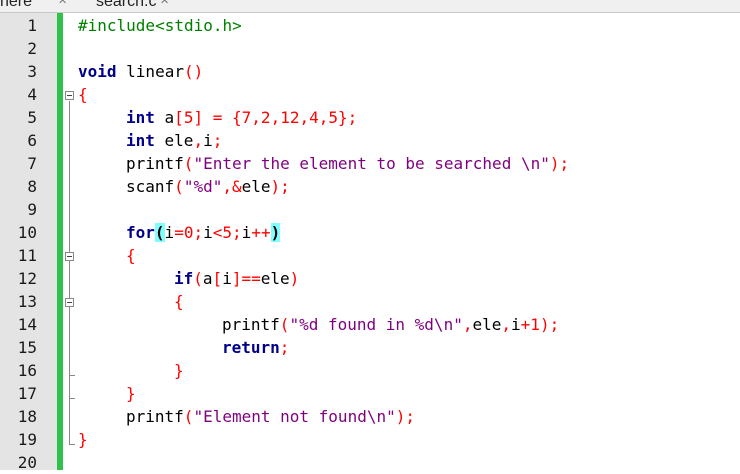 Image resolution: width=740 pixels, height=474 pixels. What do you see at coordinates (179, 301) in the screenshot?
I see `code-line-13: {` at bounding box center [179, 301].